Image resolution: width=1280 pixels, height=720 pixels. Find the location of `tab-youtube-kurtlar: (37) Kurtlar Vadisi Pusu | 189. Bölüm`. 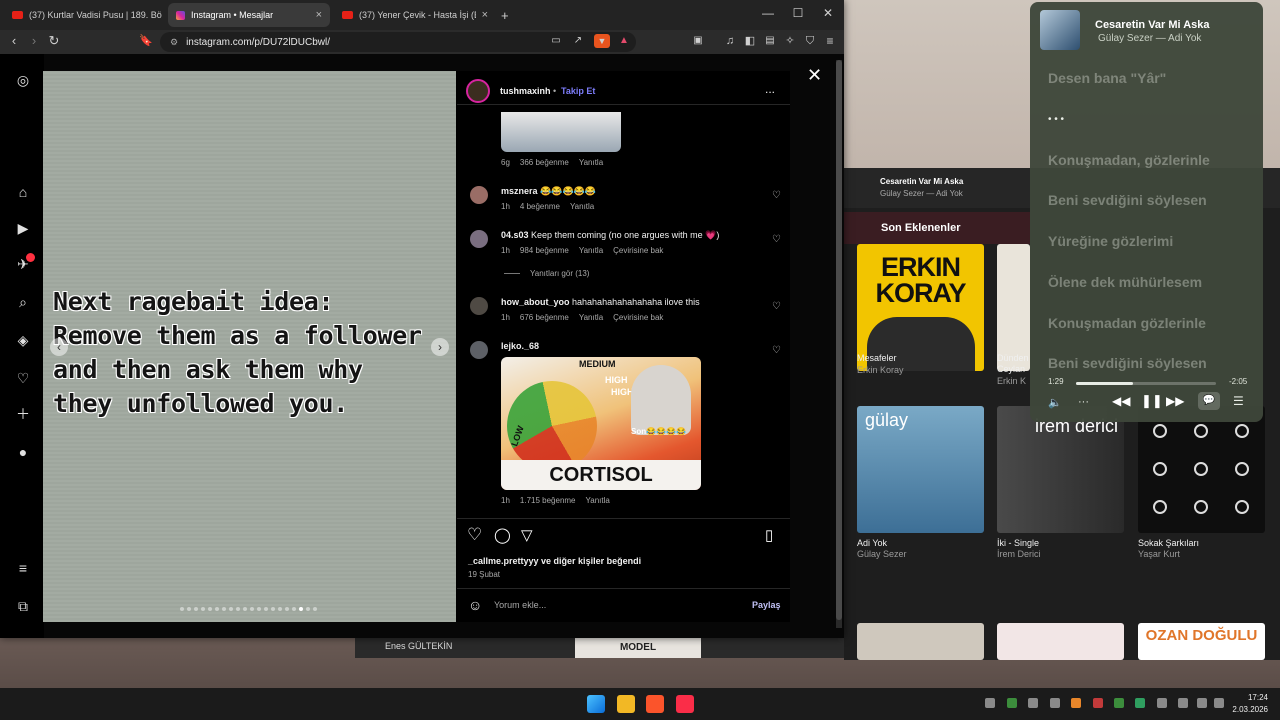

tab-youtube-kurtlar: (37) Kurtlar Vadisi Pusu | 189. Bölüm is located at coordinates (83, 15).